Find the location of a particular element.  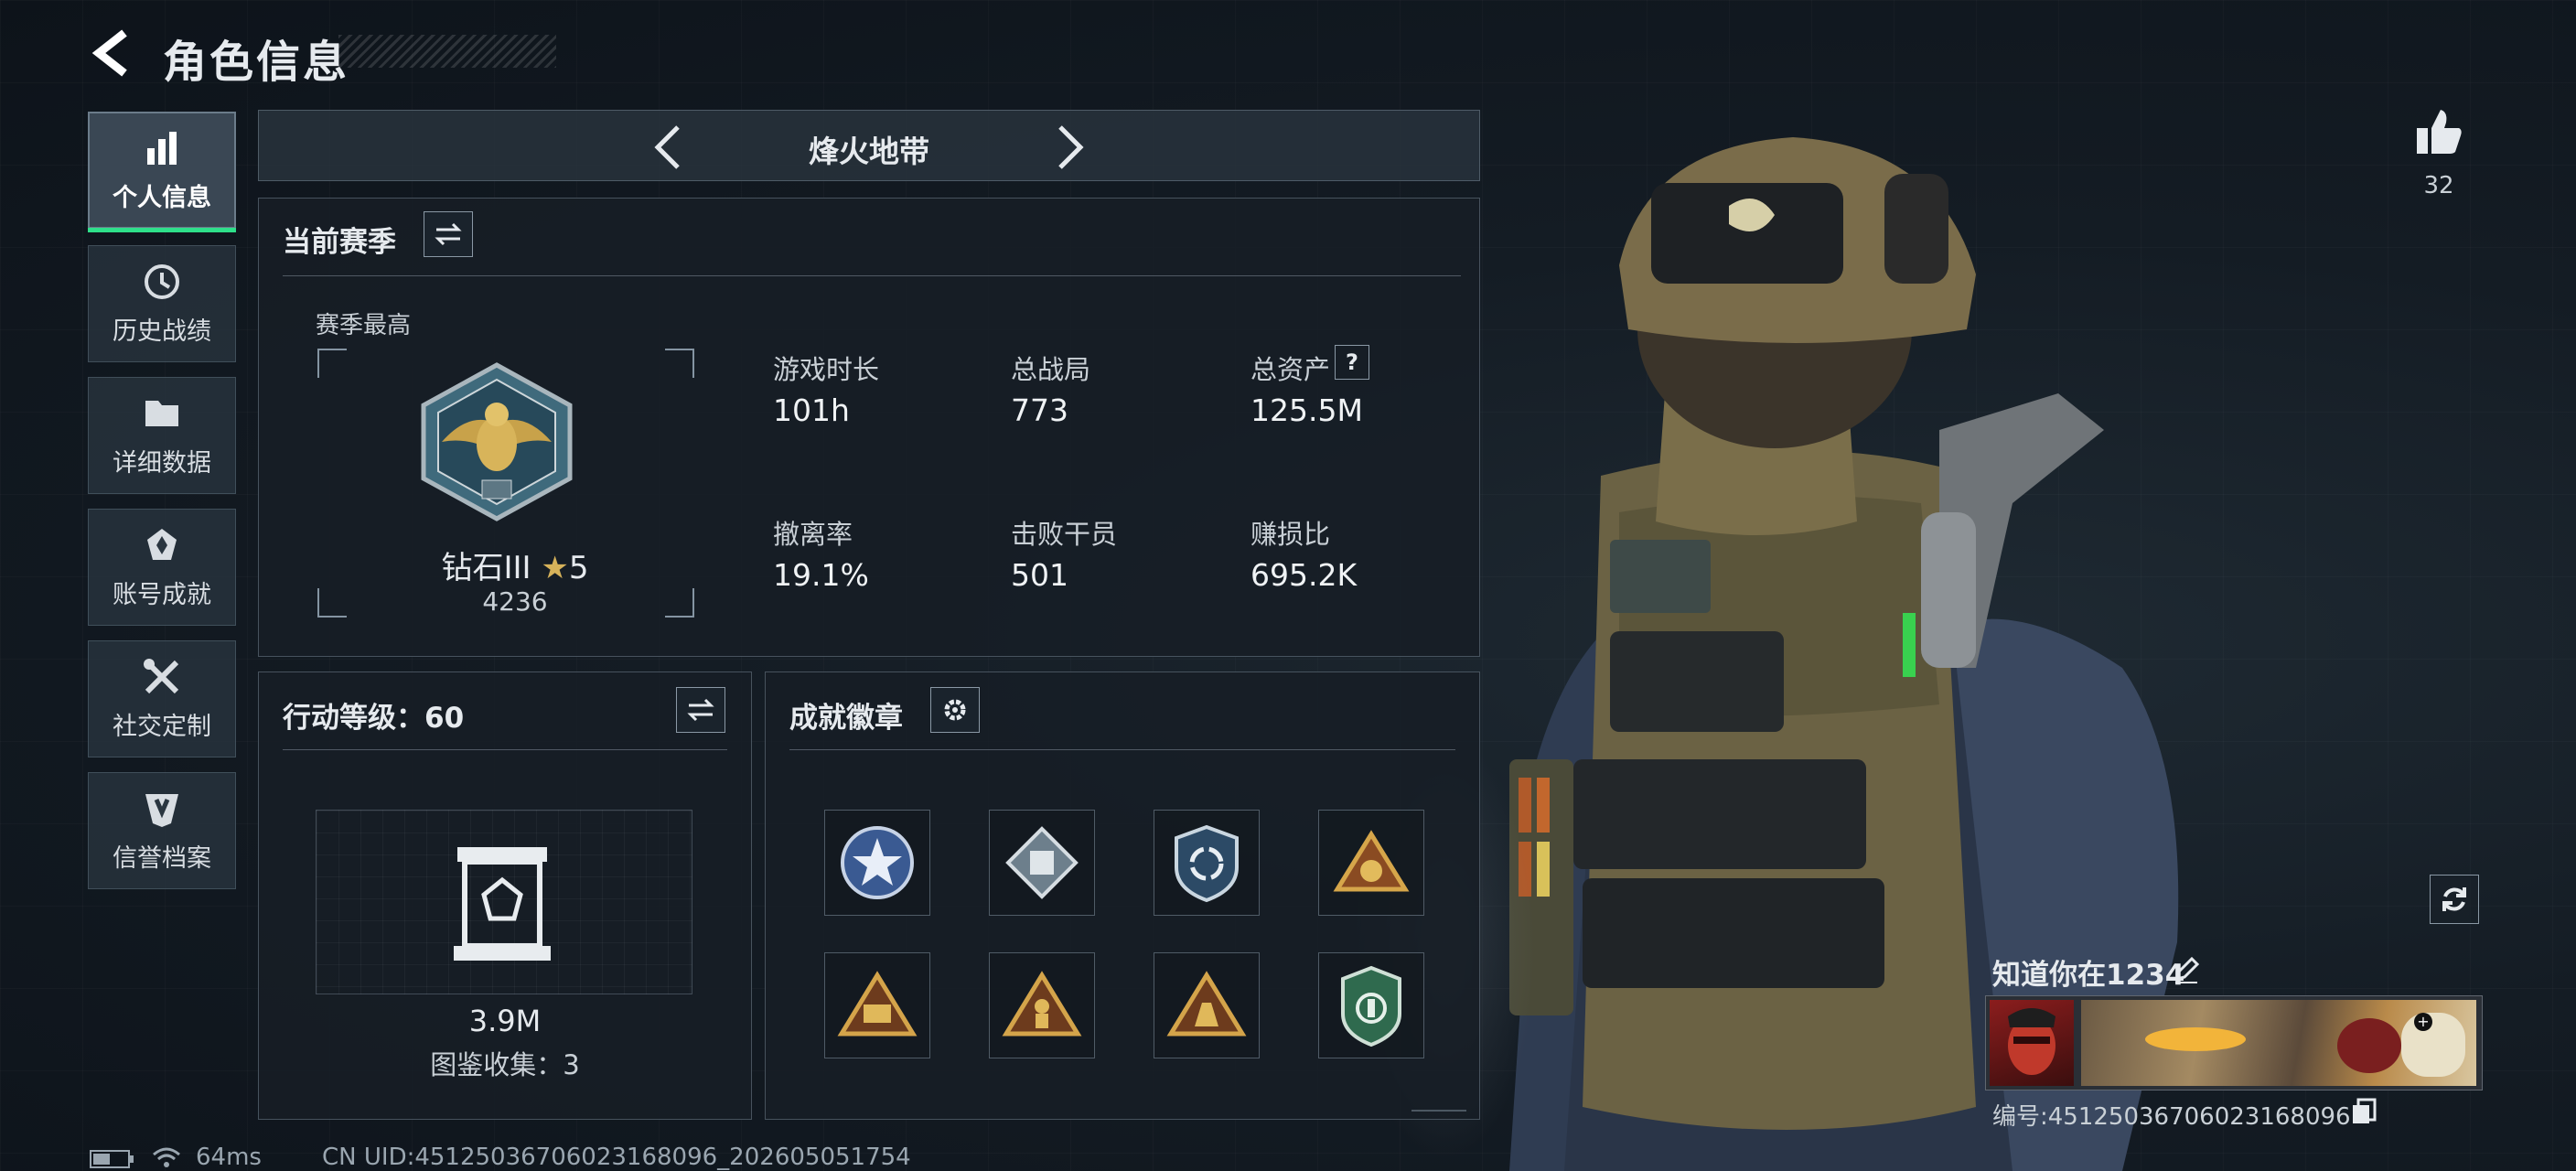

rank-name-row: 钻石III ★5 is located at coordinates (515, 565).